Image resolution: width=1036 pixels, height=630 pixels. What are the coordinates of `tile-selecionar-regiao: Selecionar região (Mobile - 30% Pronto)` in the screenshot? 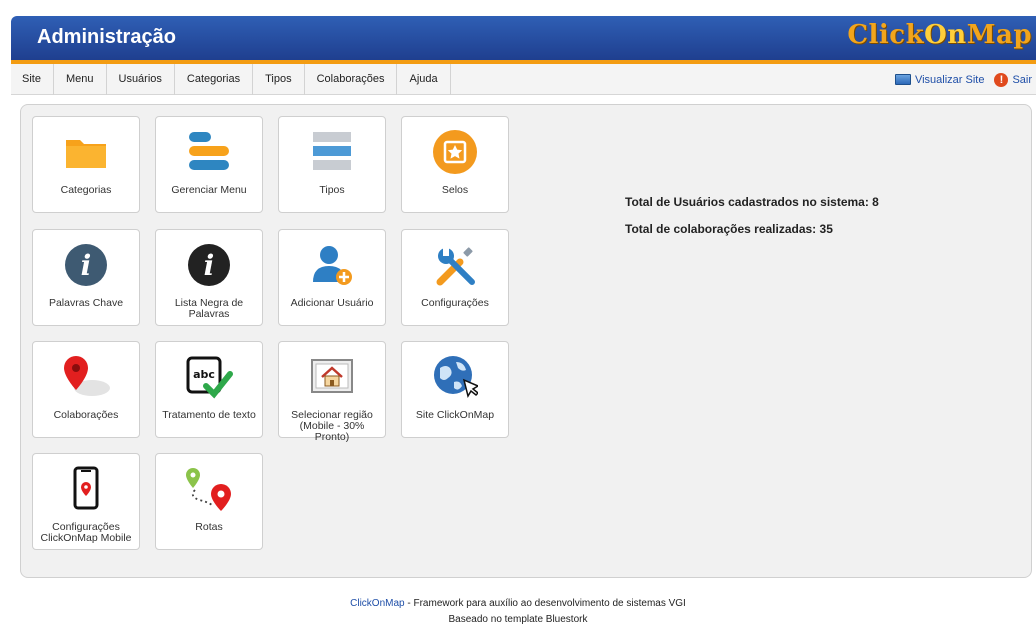 It's located at (332, 392).